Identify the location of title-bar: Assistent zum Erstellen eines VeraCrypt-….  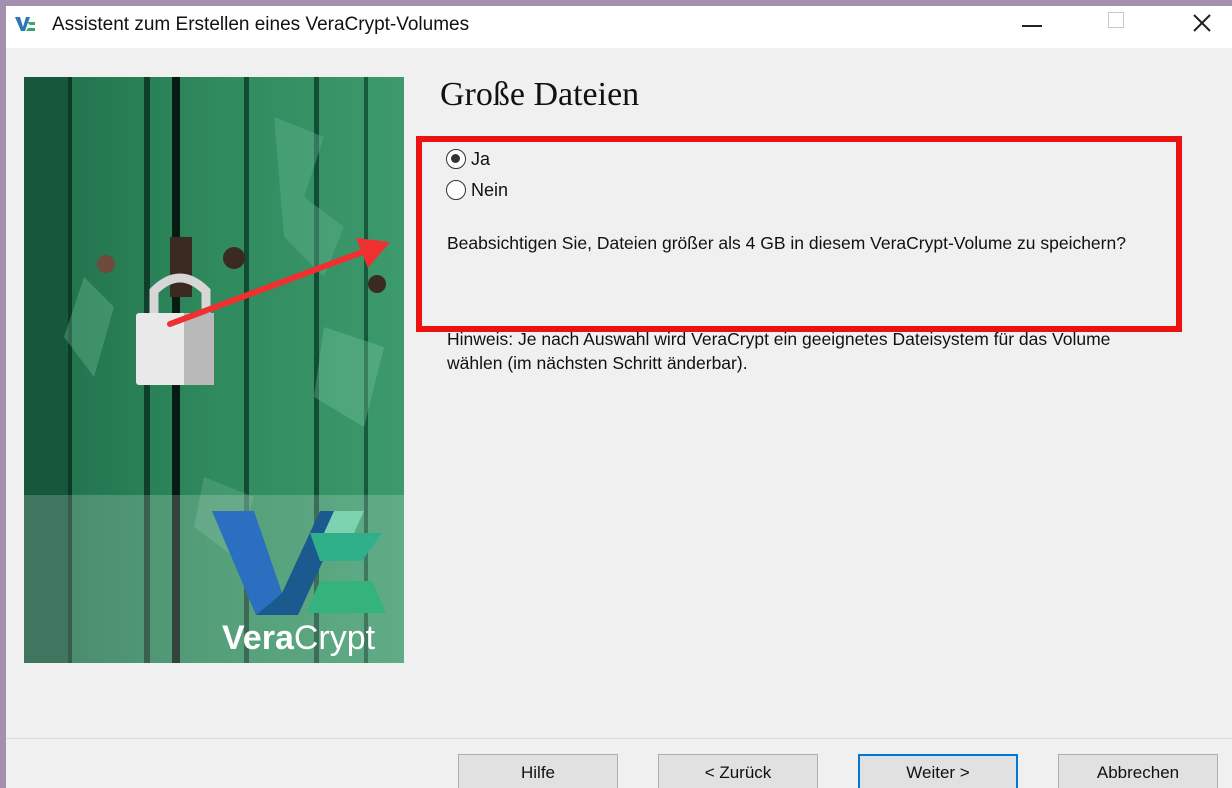
(619, 27).